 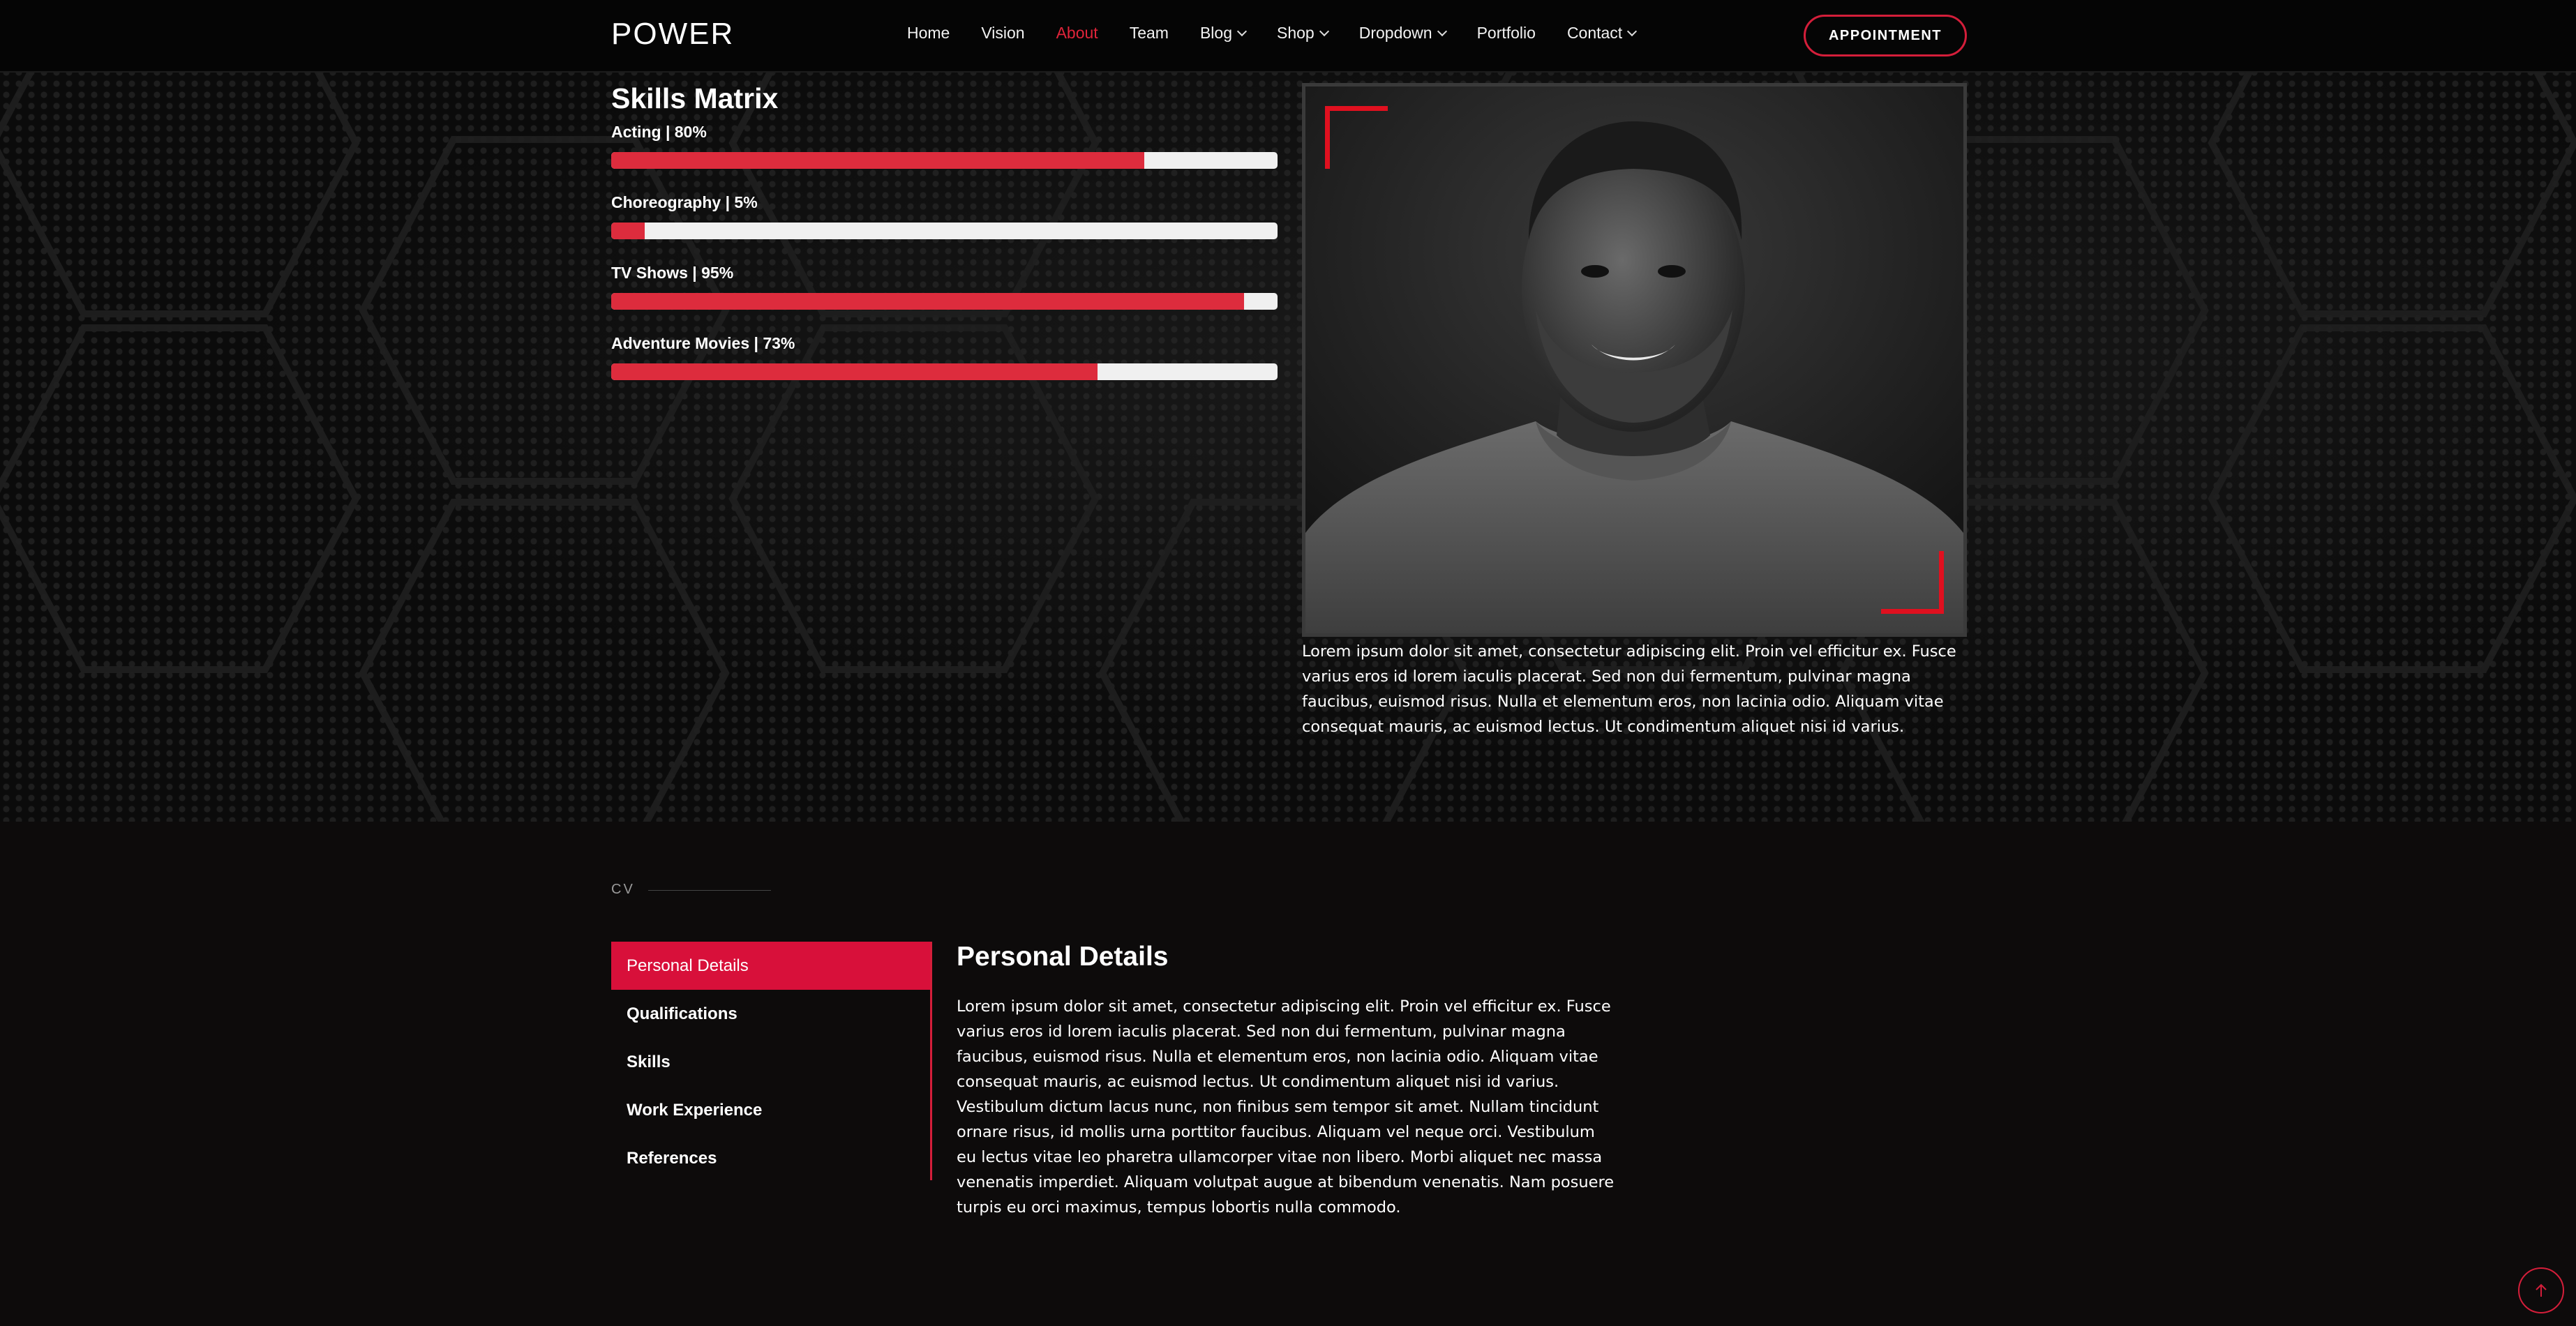 What do you see at coordinates (770, 1158) in the screenshot?
I see `tab-references: References` at bounding box center [770, 1158].